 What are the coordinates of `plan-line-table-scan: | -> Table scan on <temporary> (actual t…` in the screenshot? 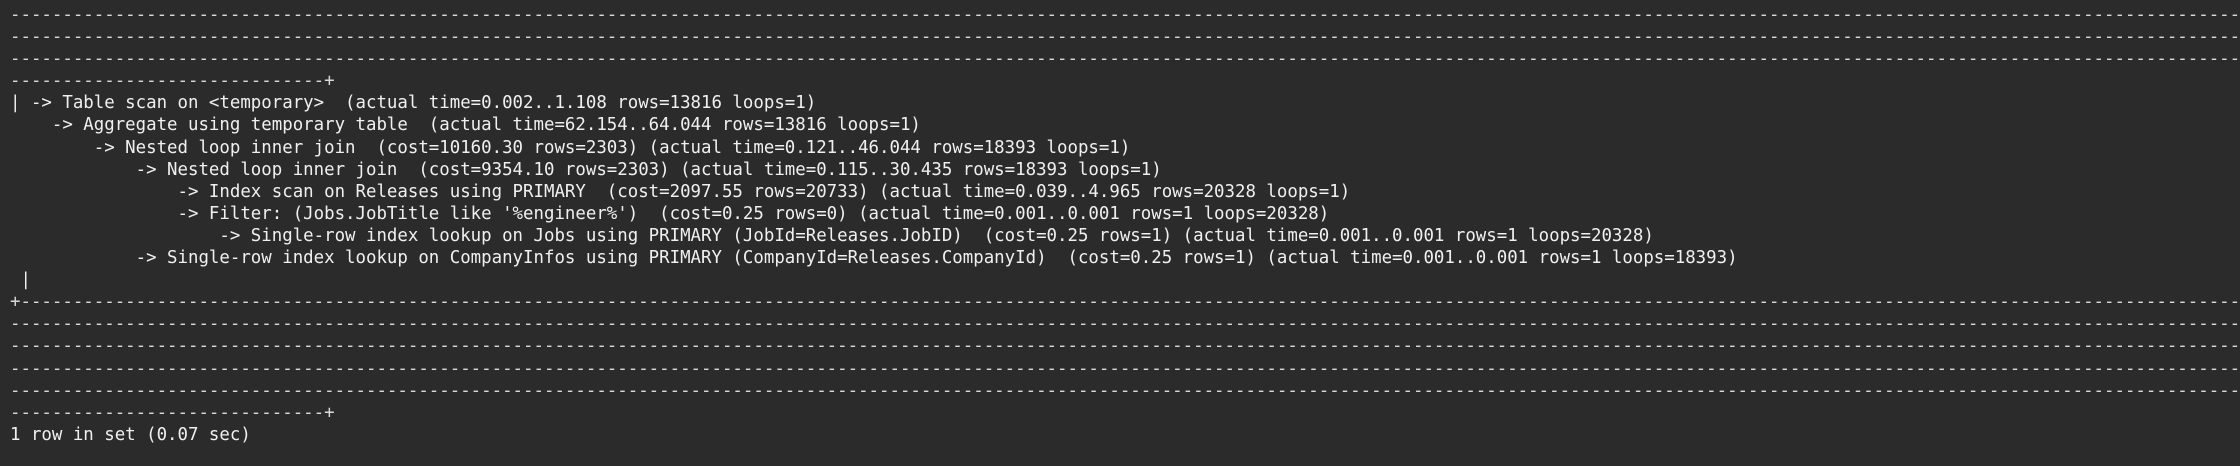 It's located at (413, 103).